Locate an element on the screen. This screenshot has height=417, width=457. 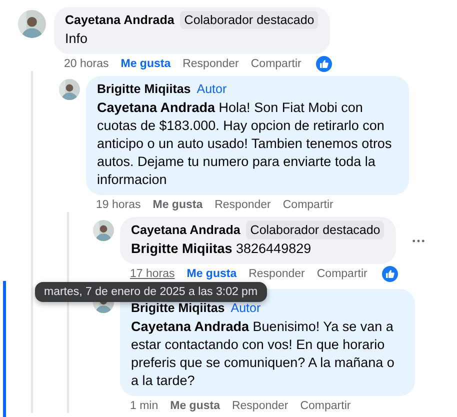
more-options-icon is located at coordinates (419, 240).